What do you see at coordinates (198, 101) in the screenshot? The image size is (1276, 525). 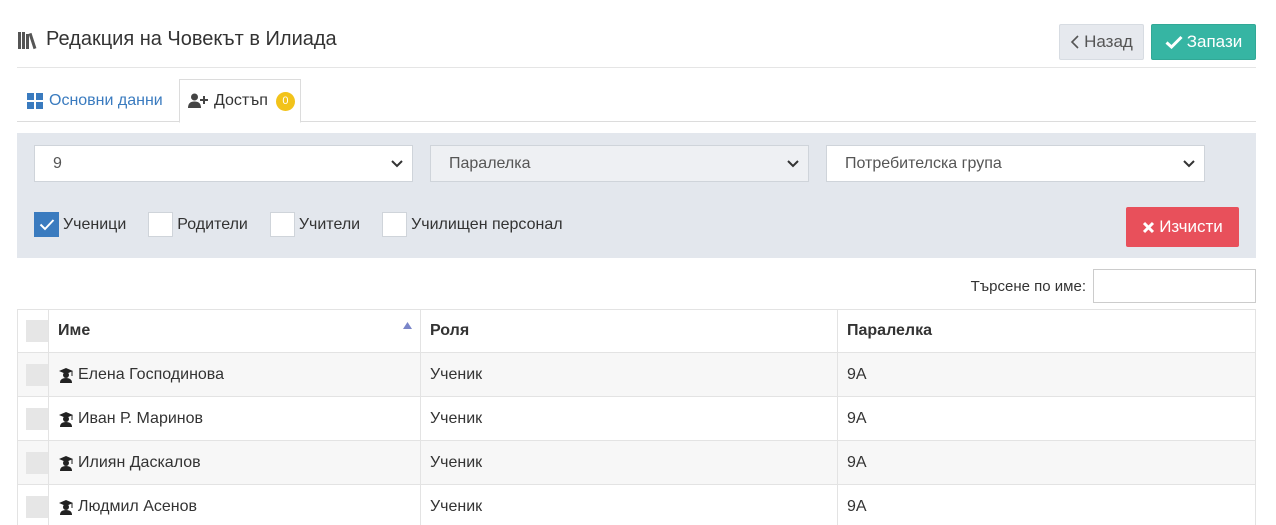 I see `user-plus-icon` at bounding box center [198, 101].